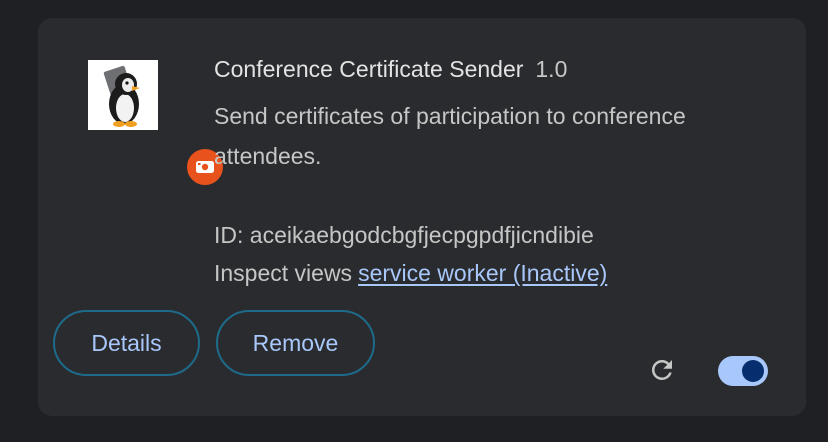 The width and height of the screenshot is (828, 442). I want to click on extension-id: ID: aceikaebgodcbgfjecpgpdfjicndibie, so click(404, 235).